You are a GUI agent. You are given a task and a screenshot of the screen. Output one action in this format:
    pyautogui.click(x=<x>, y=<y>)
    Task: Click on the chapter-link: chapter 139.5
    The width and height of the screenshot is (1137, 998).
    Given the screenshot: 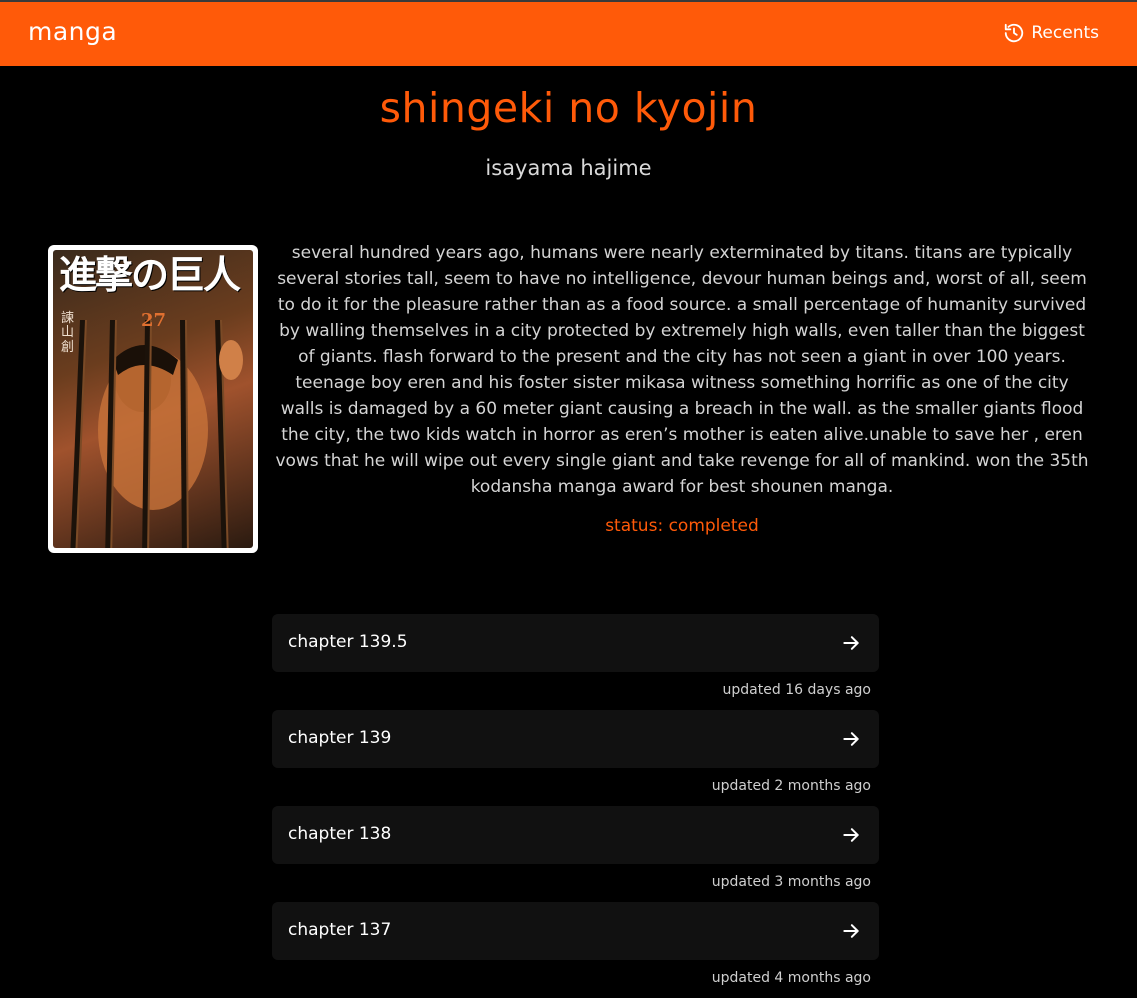 What is the action you would take?
    pyautogui.click(x=575, y=643)
    